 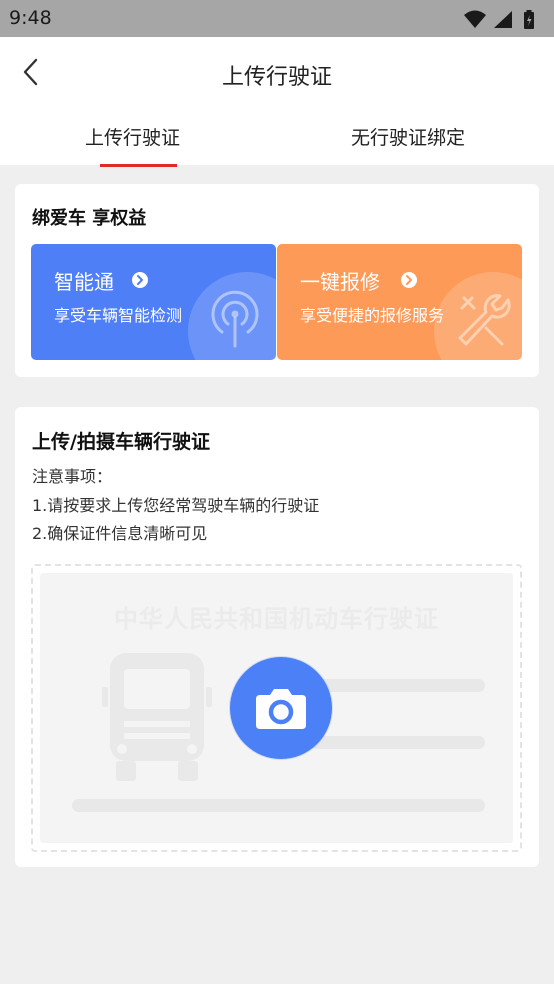 I want to click on signal-tower-icon, so click(x=235, y=319).